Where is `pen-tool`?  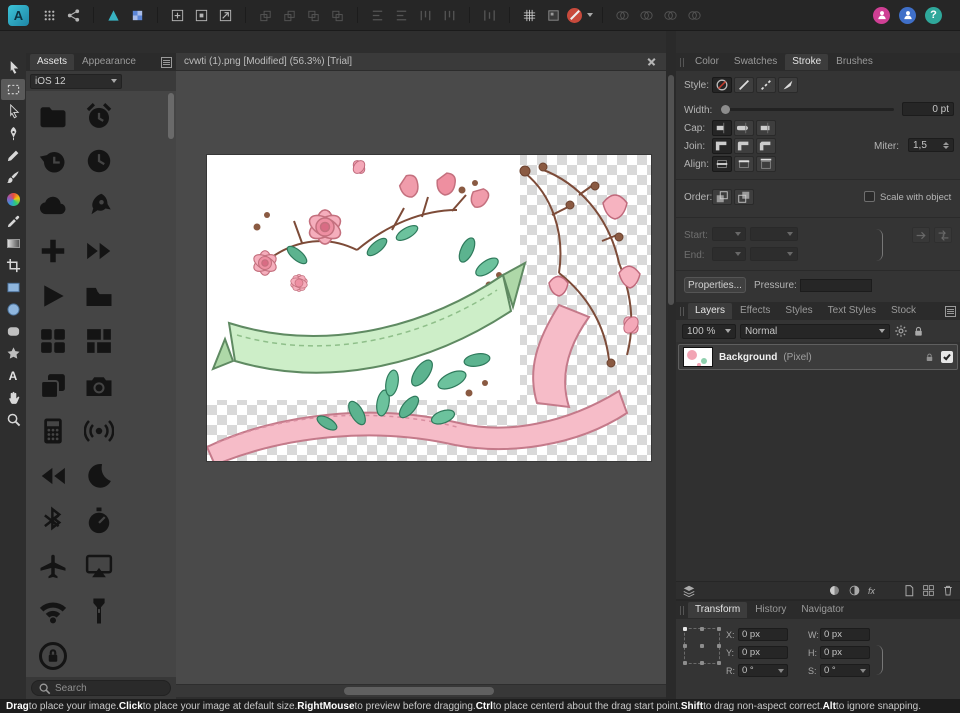
pen-tool is located at coordinates (13, 133).